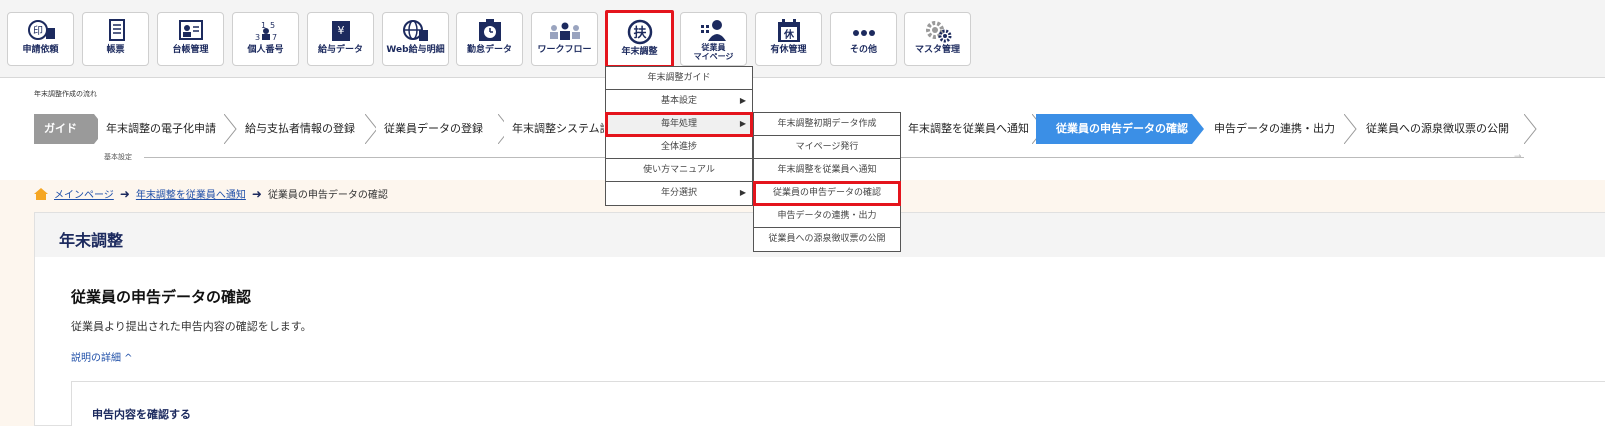  What do you see at coordinates (266, 31) in the screenshot?
I see `number-icon: 1 5 3 7` at bounding box center [266, 31].